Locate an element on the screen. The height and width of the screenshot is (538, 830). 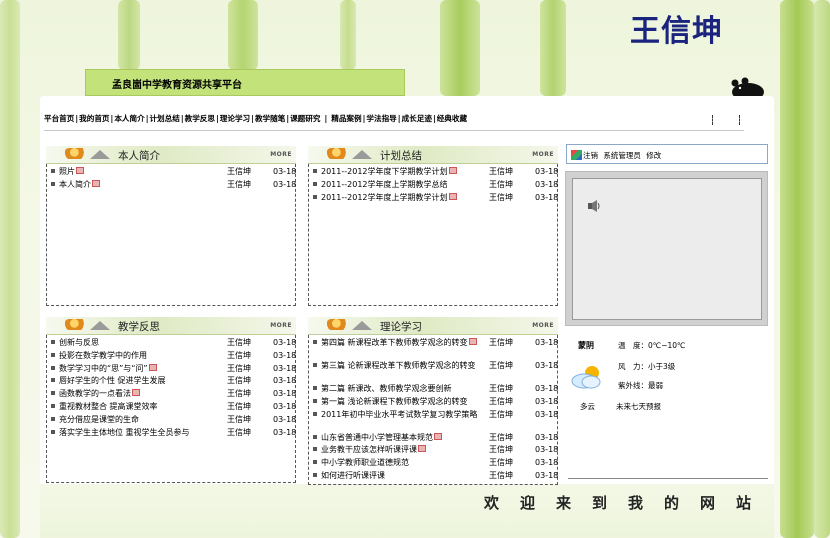
list-item: 第四篇 新课程改革下教师教学观念的转变 王信坤 03-18 is located at coordinates (435, 348).